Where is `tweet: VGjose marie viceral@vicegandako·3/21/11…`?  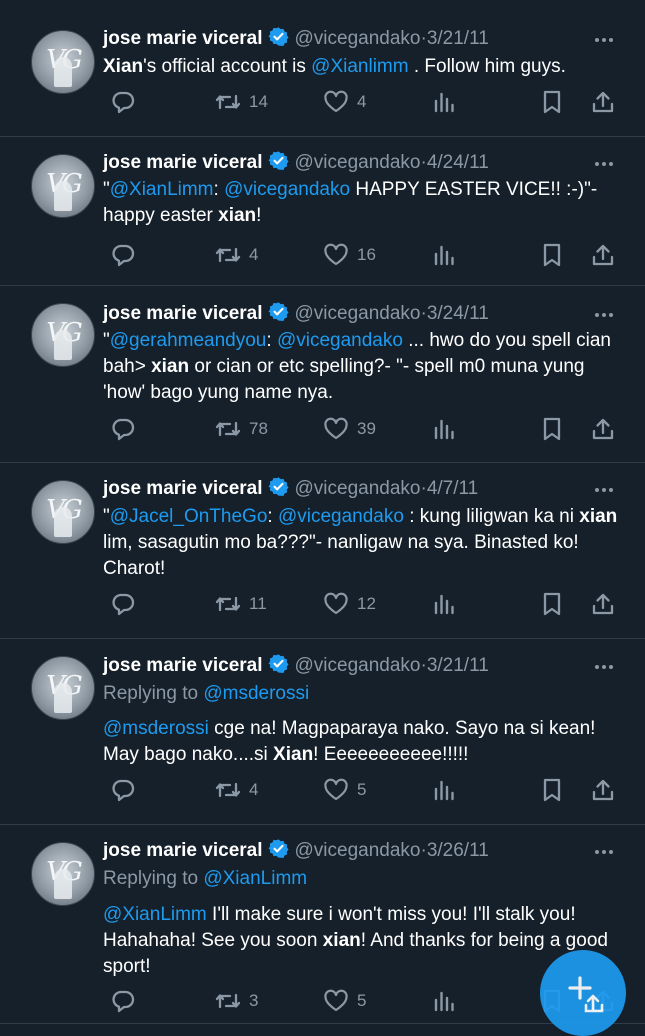 tweet: VGjose marie viceral@vicegandako·3/21/11… is located at coordinates (322, 68).